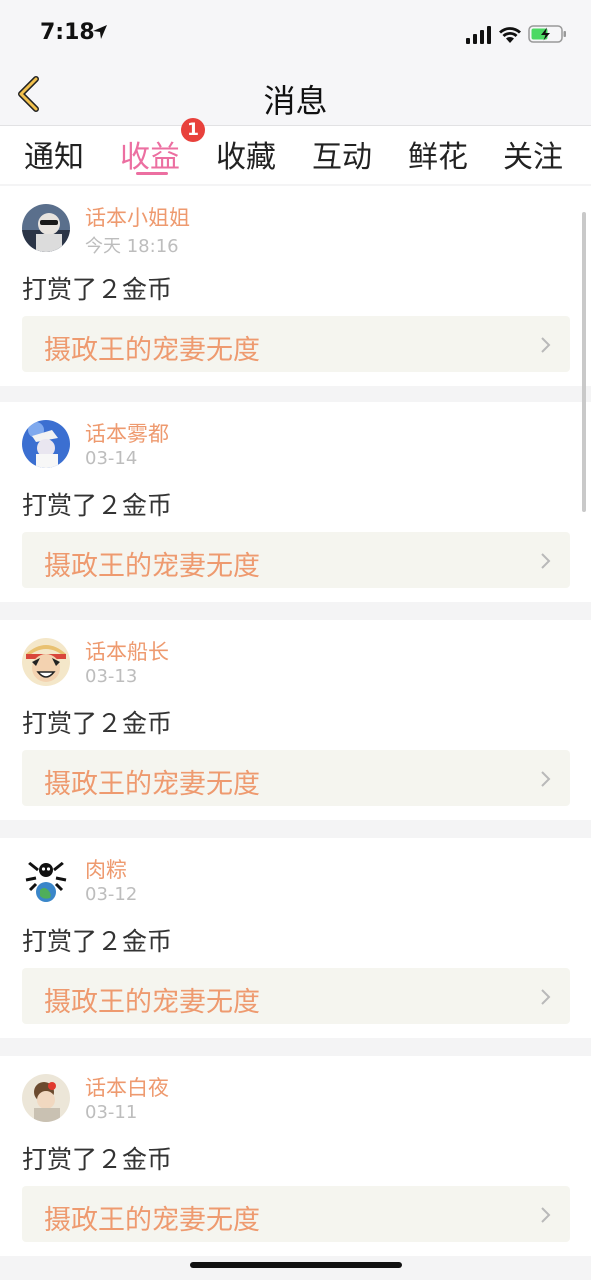 The width and height of the screenshot is (591, 1280). Describe the element at coordinates (478, 35) in the screenshot. I see `cellular-signal-icon` at that location.